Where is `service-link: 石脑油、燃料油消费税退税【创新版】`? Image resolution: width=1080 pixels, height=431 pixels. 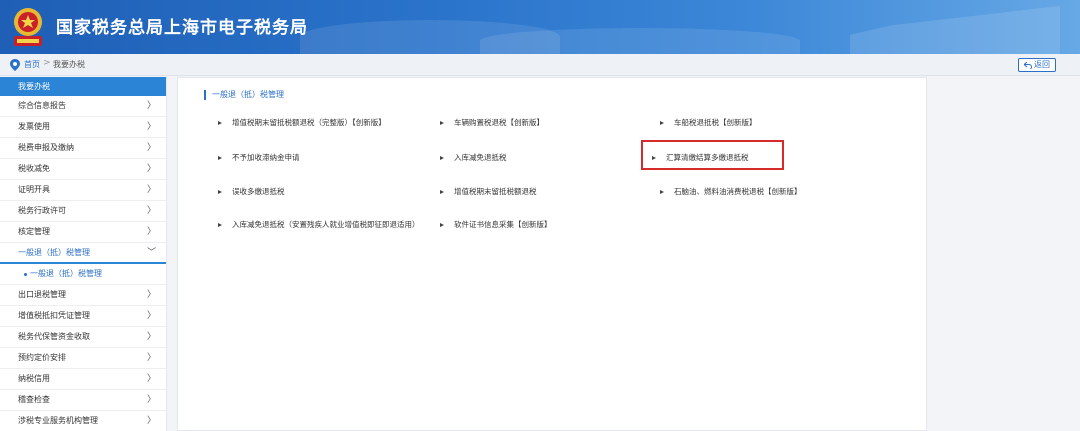
service-link: 石脑油、燃料油消费税退税【创新版】 is located at coordinates (731, 191).